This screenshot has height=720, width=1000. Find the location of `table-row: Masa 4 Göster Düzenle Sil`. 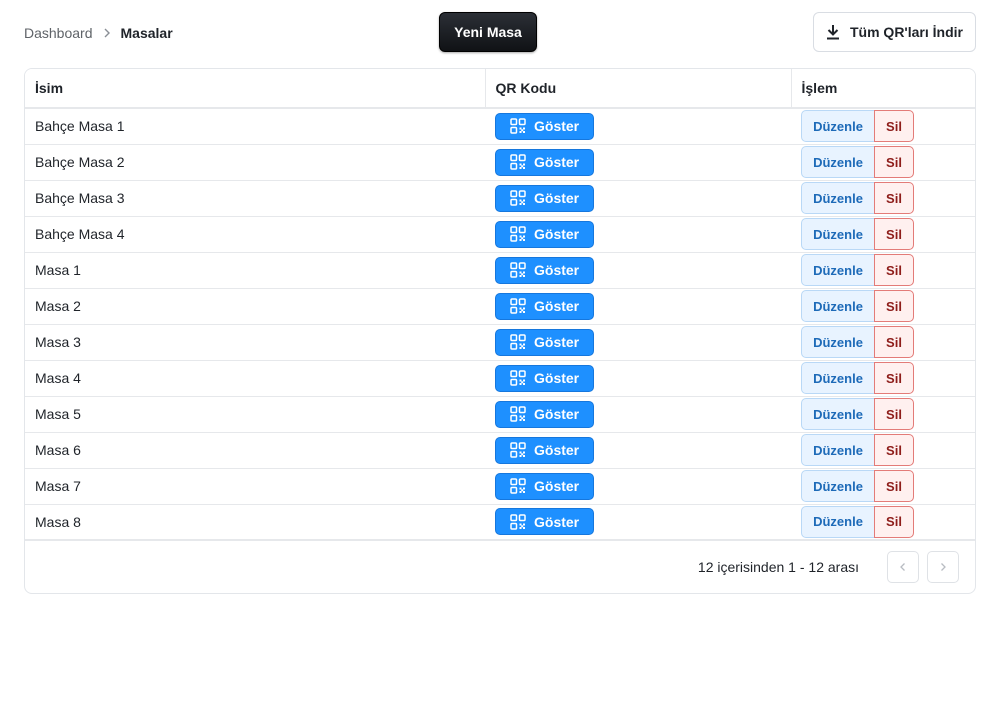

table-row: Masa 4 Göster Düzenle Sil is located at coordinates (500, 378).